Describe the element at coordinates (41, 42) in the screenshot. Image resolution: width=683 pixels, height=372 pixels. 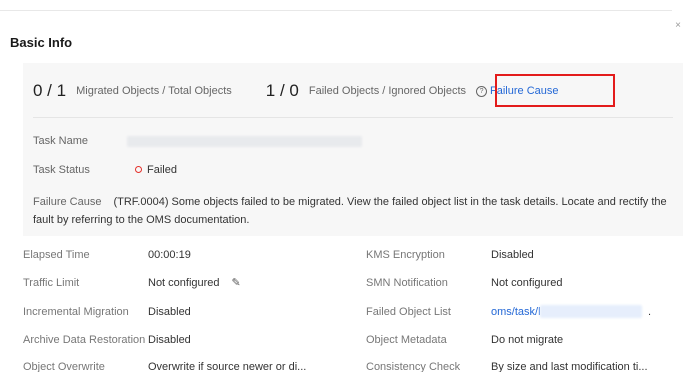
I see `section-title: Basic Info` at that location.